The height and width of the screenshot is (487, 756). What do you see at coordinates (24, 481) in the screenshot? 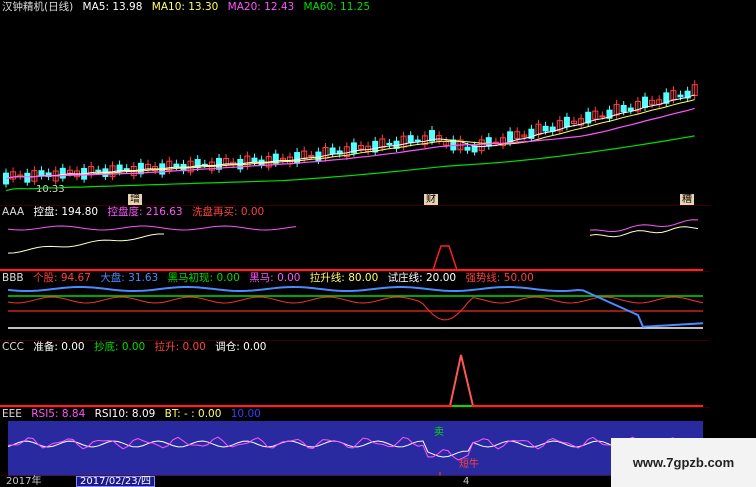
I see `year-label: 2017年` at bounding box center [24, 481].